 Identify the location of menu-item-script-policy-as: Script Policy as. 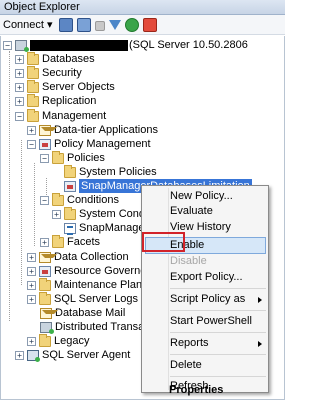
(207, 299).